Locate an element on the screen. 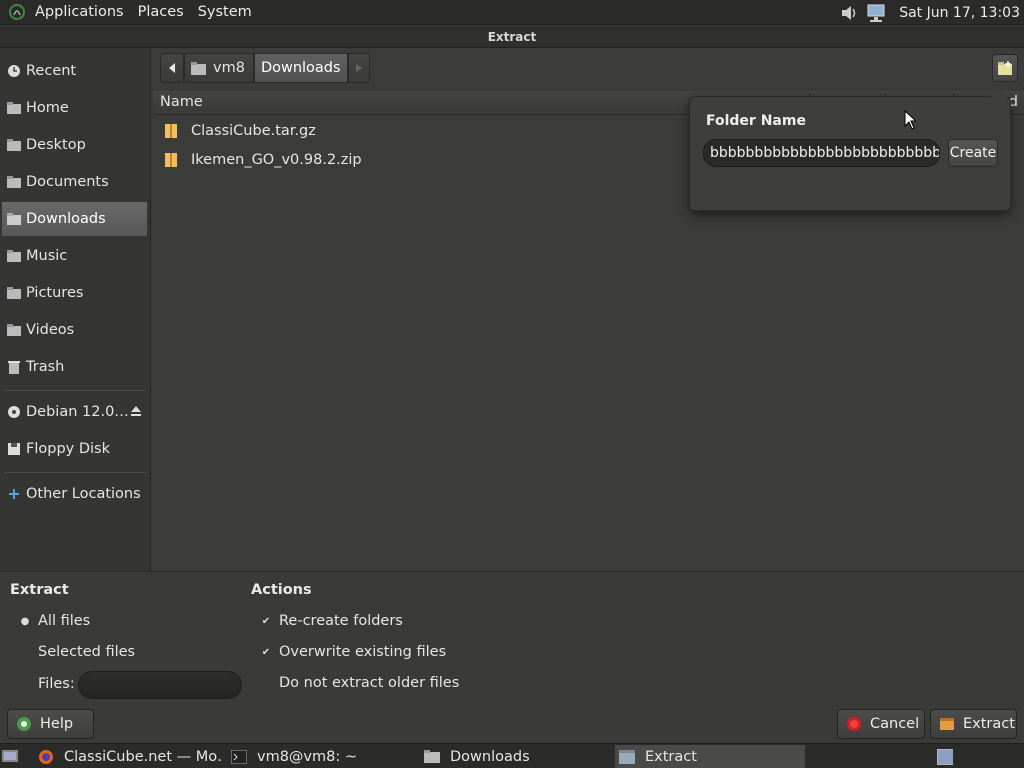 The width and height of the screenshot is (1024, 768). sidebar-item-recent: Recent is located at coordinates (74, 71).